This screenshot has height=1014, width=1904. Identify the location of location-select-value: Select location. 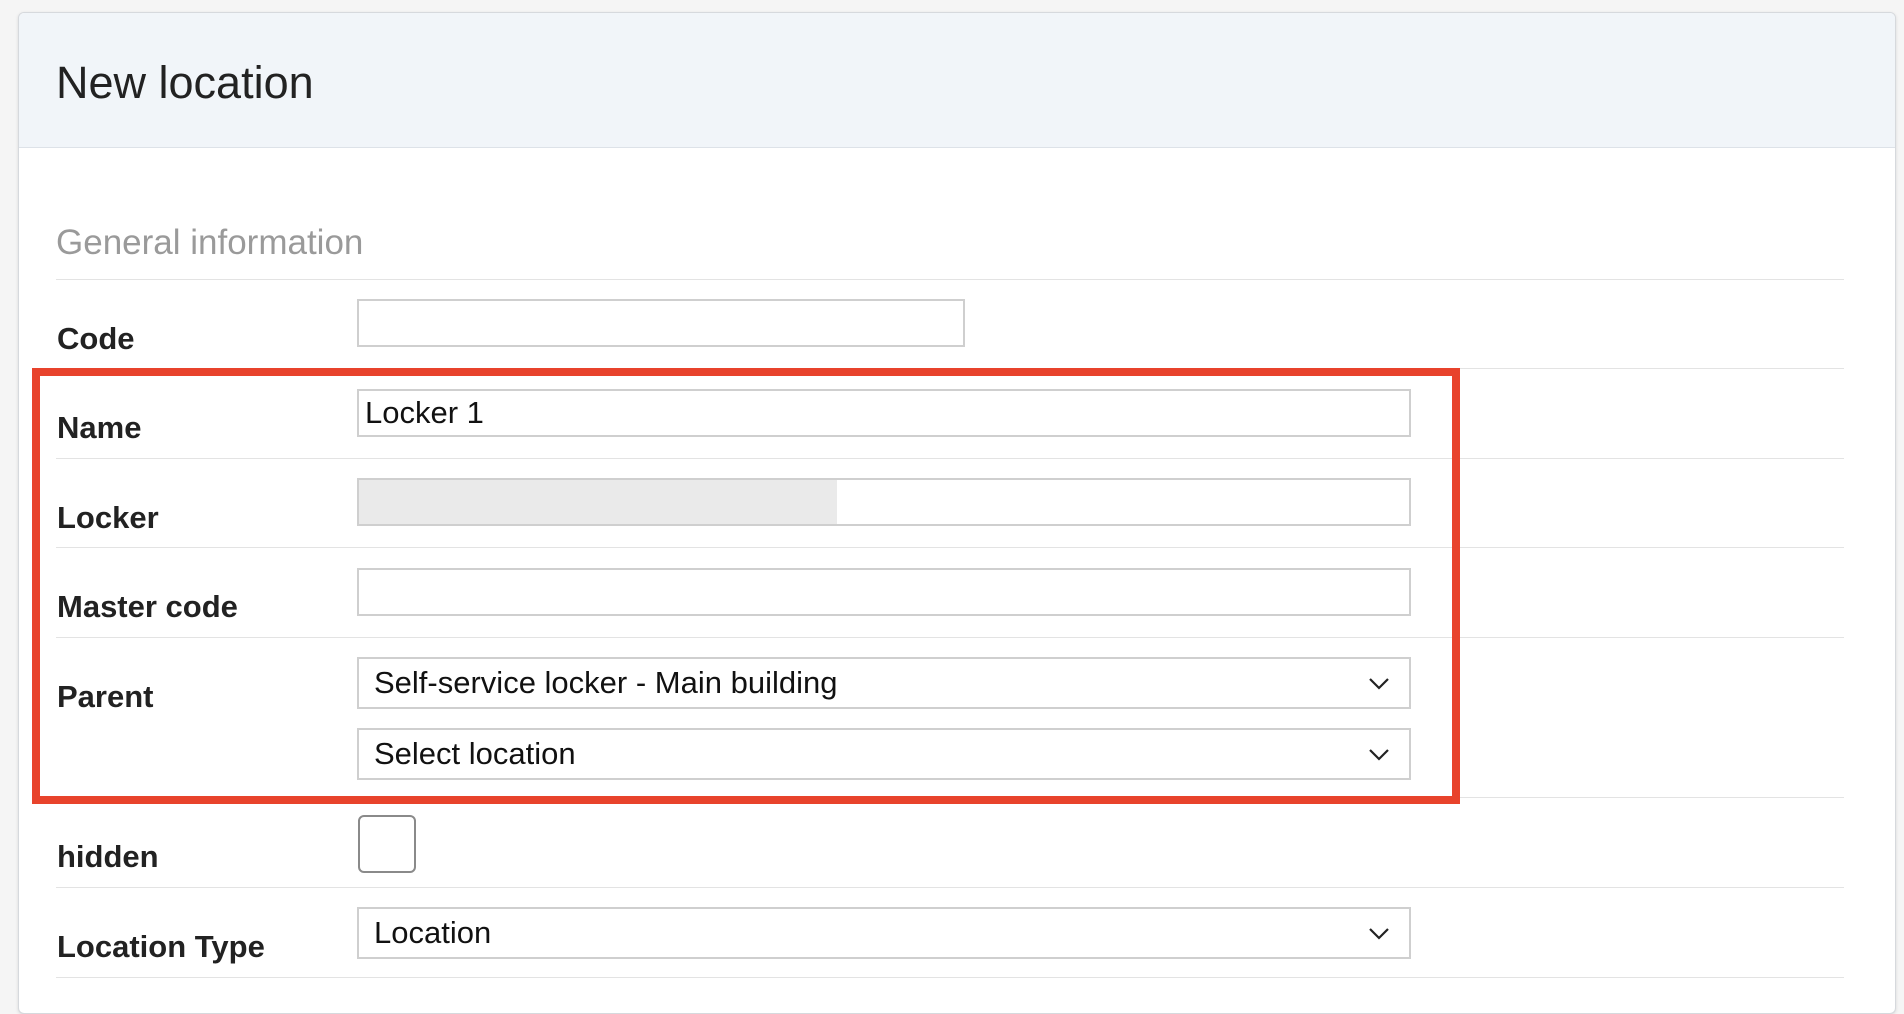
(475, 753).